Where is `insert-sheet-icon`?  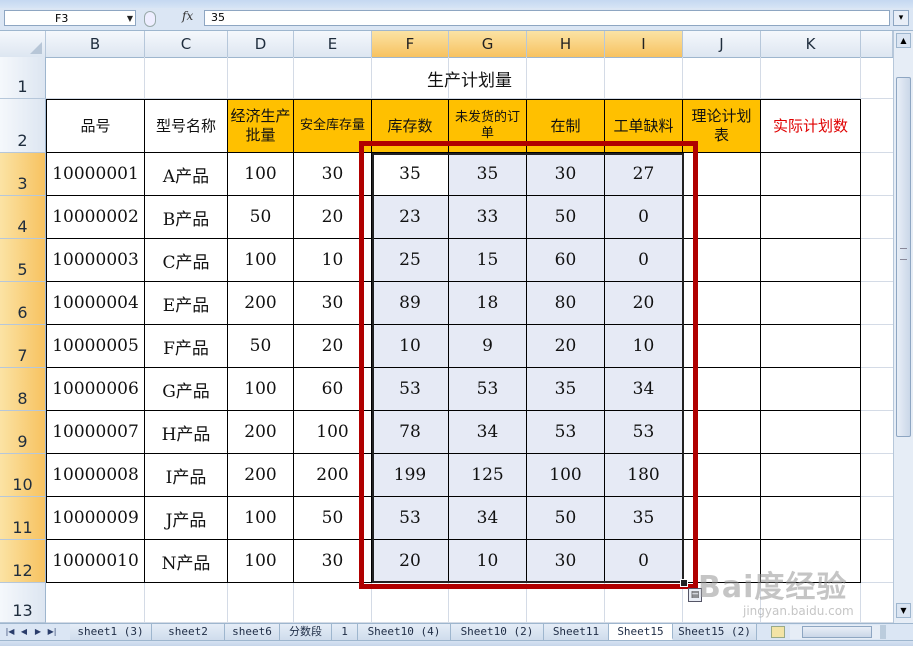 insert-sheet-icon is located at coordinates (778, 632).